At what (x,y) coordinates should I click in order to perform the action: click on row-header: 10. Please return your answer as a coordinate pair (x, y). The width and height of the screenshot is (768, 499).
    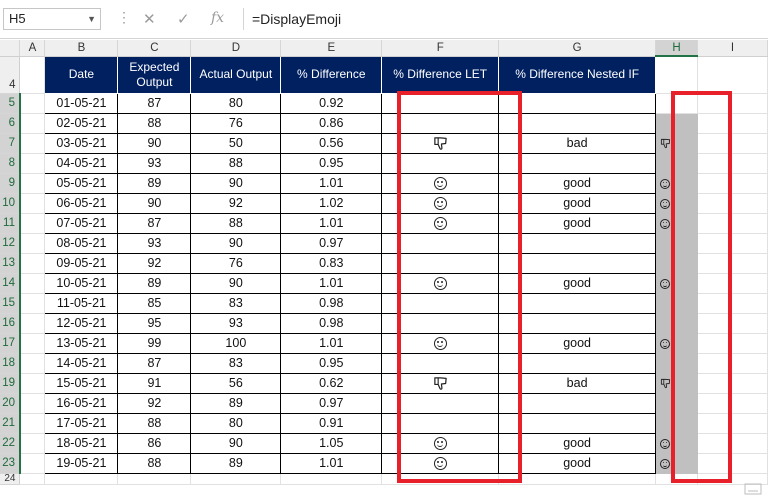
    Looking at the image, I should click on (10, 203).